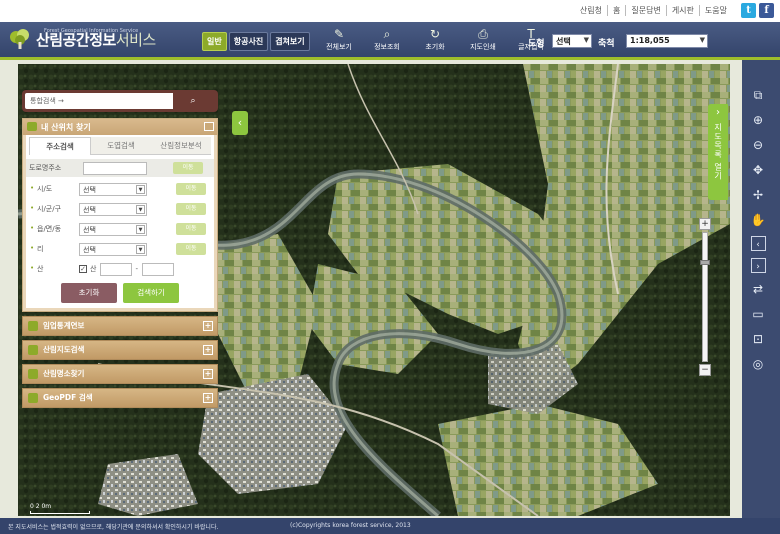 The image size is (780, 534). Describe the element at coordinates (718, 152) in the screenshot. I see `map-list-tab: › 지도목록 열기` at that location.